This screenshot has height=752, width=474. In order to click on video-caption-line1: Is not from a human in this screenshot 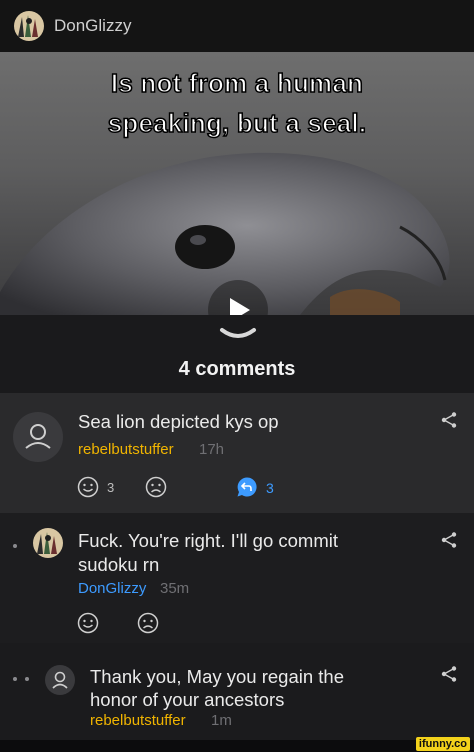, I will do `click(237, 83)`.